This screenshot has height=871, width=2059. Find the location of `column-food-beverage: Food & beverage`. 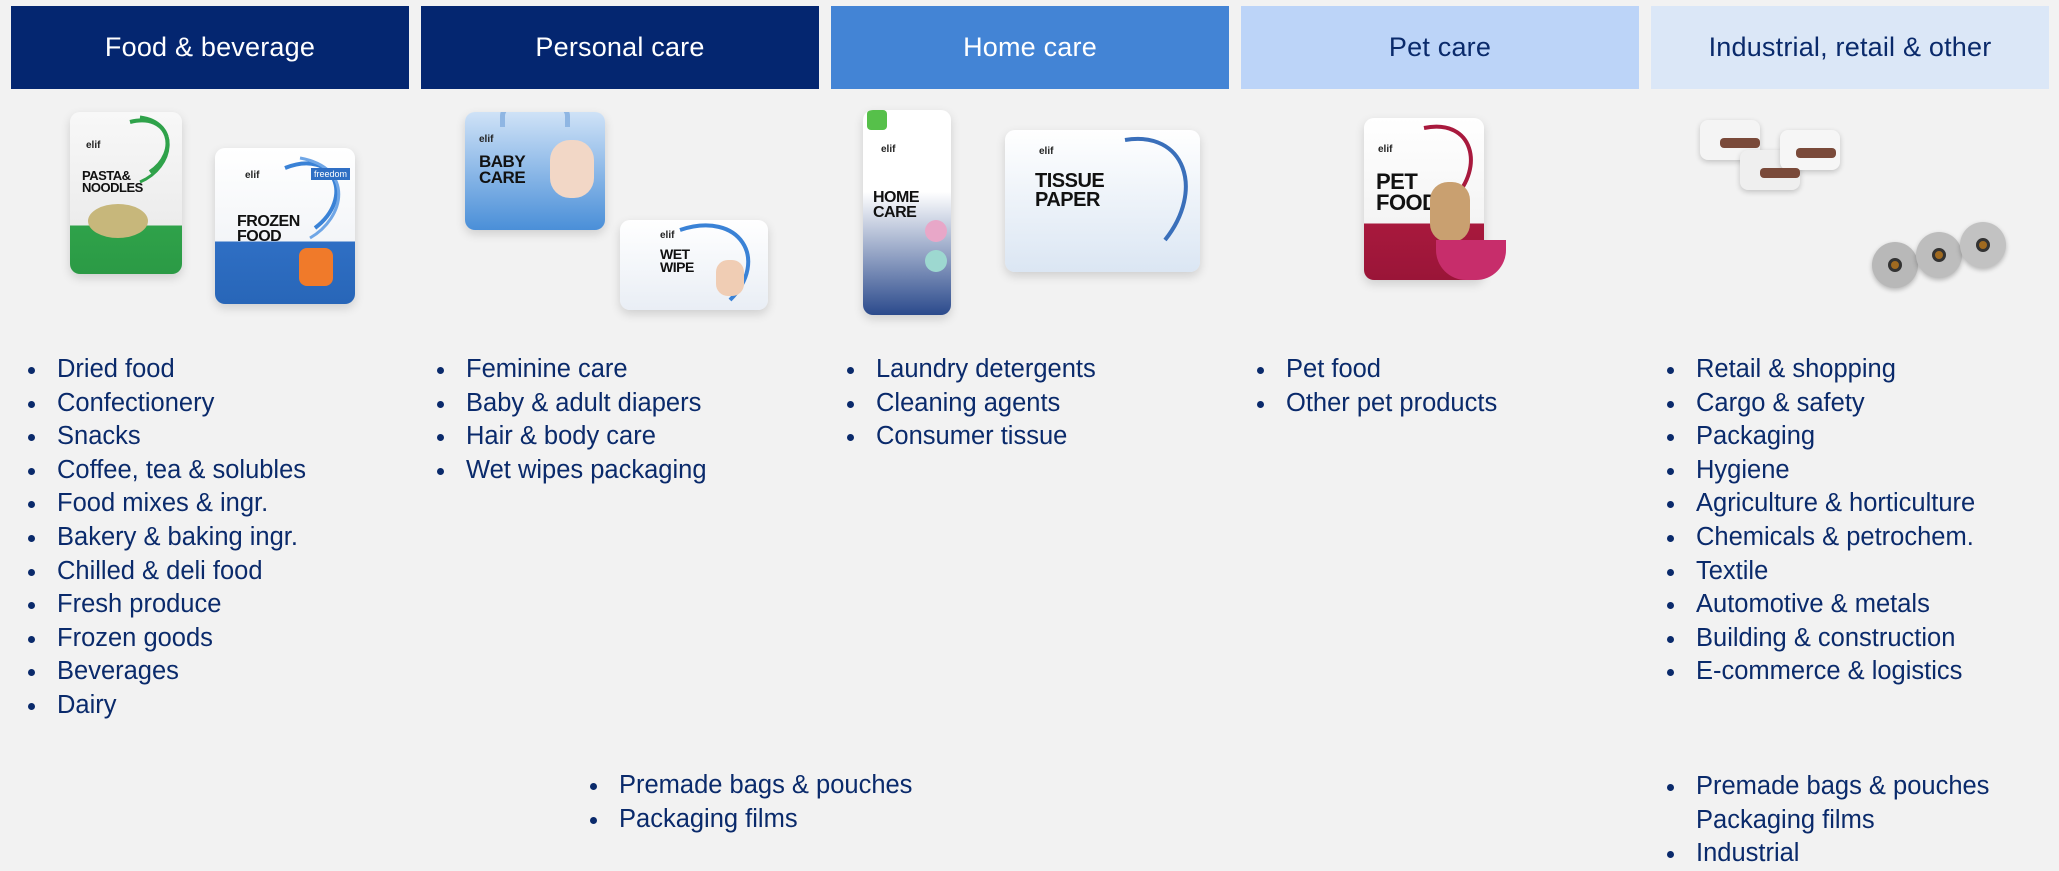

column-food-beverage: Food & beverage is located at coordinates (210, 47).